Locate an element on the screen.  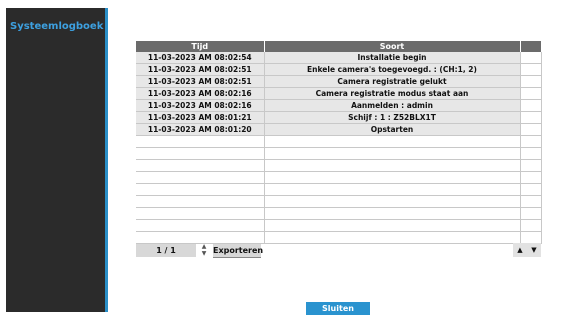
row-time: 11-03-2023 AM 08:01:20 is located at coordinates (200, 129).